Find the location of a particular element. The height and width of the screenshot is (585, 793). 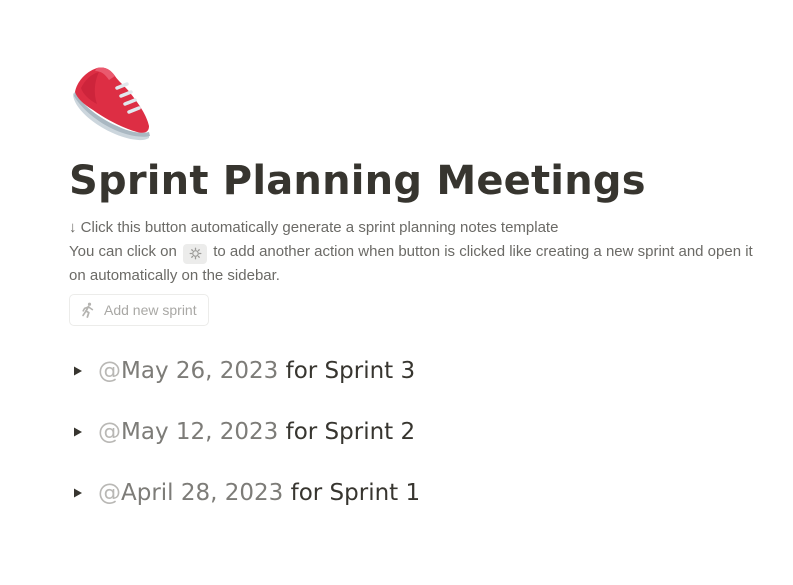

sprint-heading: @May 12, 2023 for Sprint 2 is located at coordinates (256, 432).